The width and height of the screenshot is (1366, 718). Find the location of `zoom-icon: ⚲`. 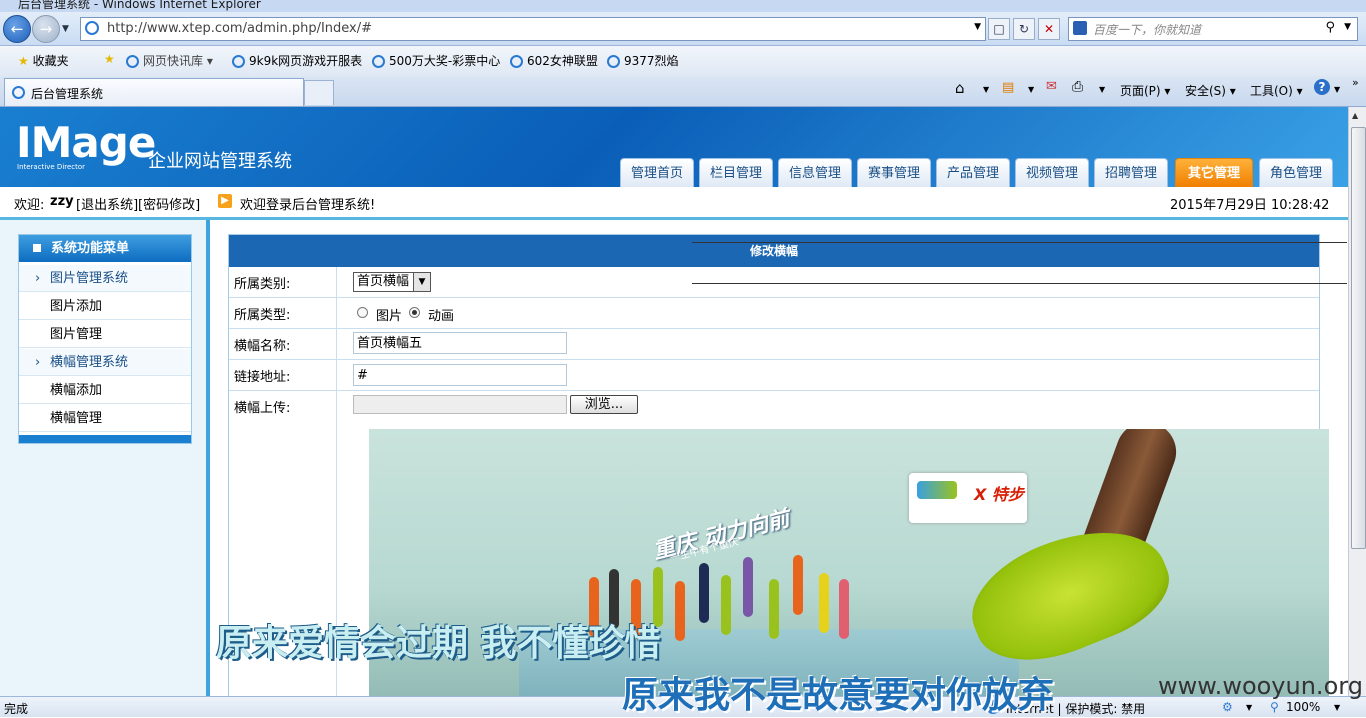

zoom-icon: ⚲ is located at coordinates (1274, 707).